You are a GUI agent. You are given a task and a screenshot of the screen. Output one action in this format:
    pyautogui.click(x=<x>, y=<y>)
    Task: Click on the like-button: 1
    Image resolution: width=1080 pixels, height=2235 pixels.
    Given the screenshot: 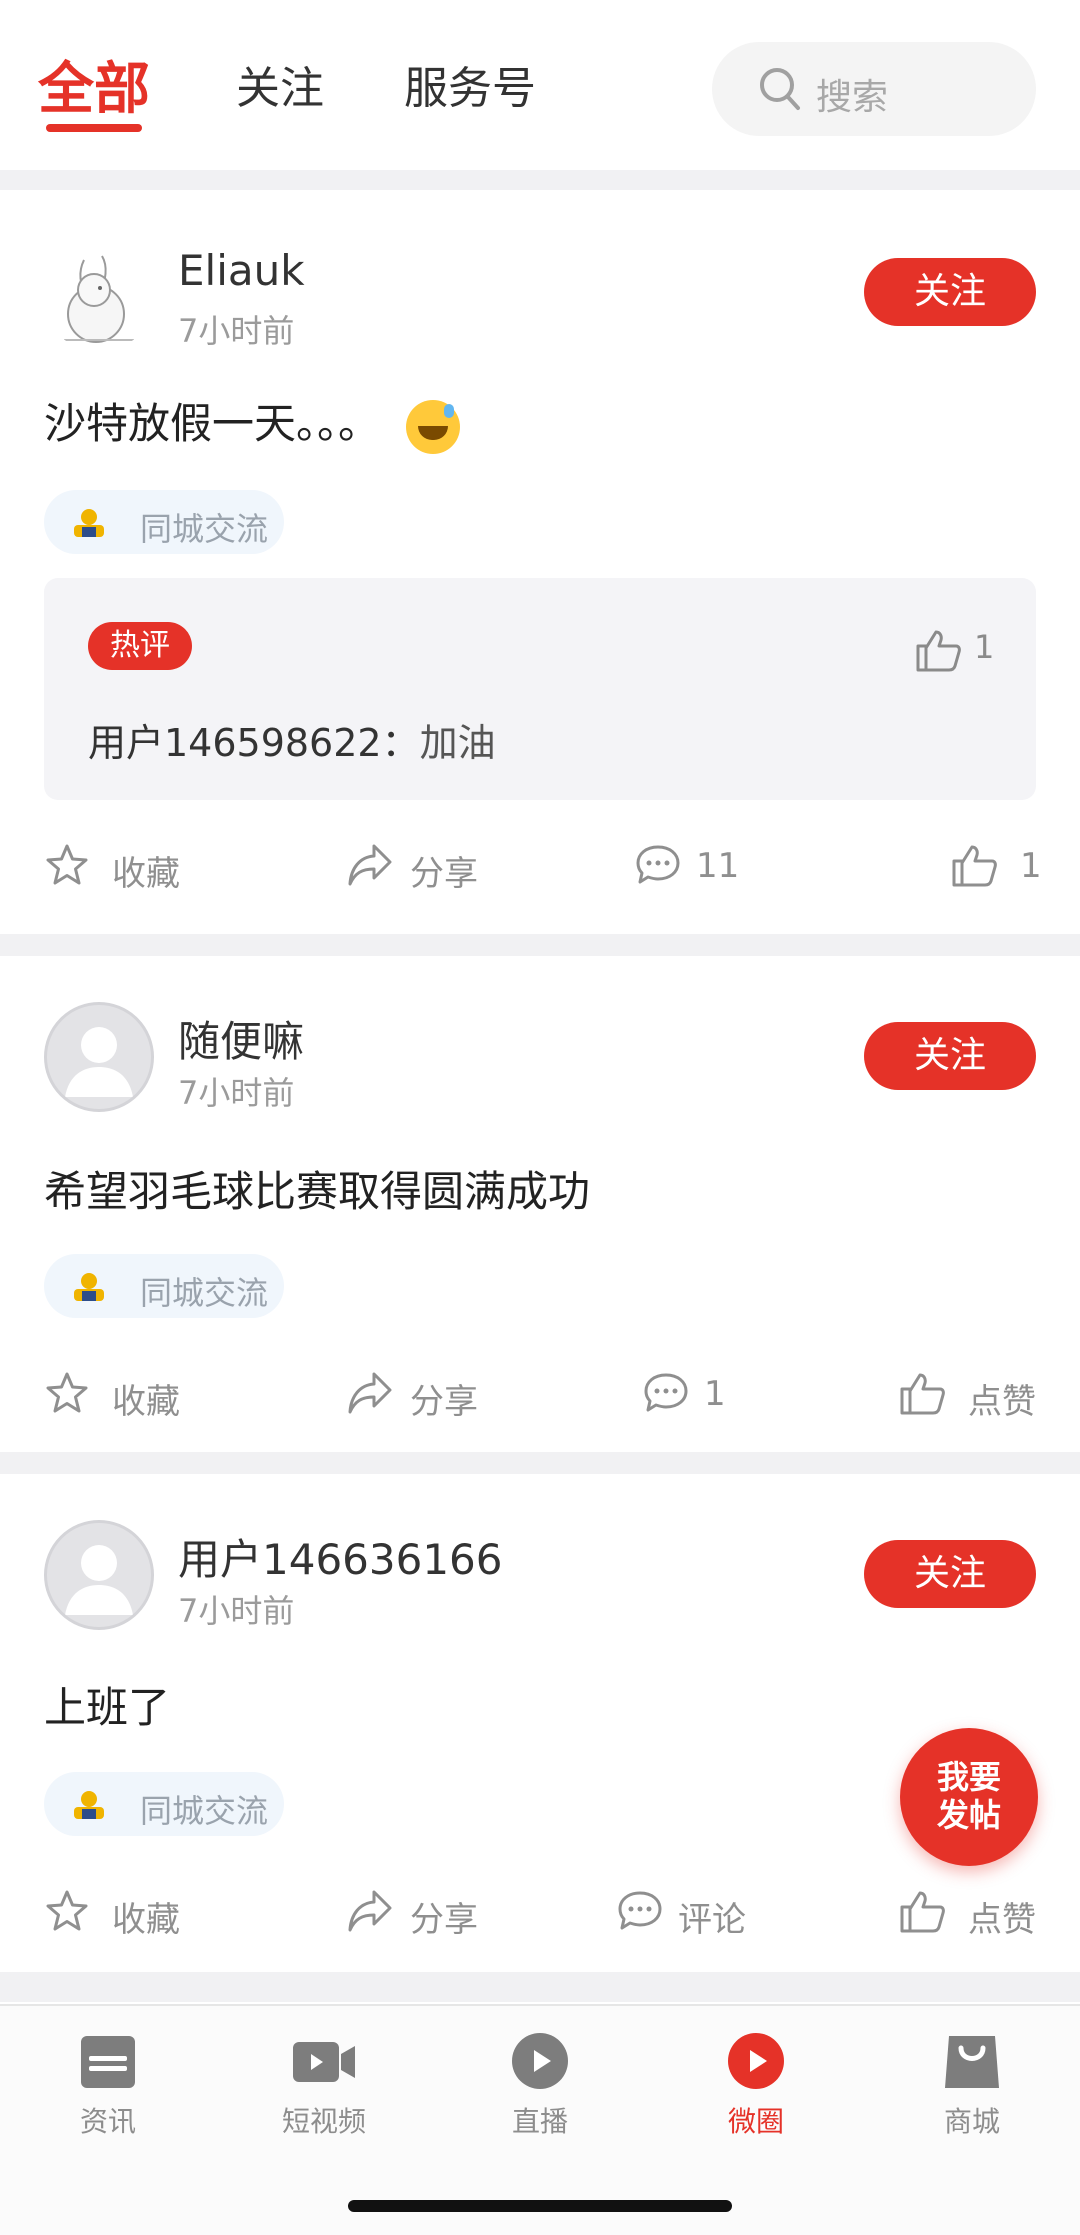 What is the action you would take?
    pyautogui.click(x=1000, y=866)
    